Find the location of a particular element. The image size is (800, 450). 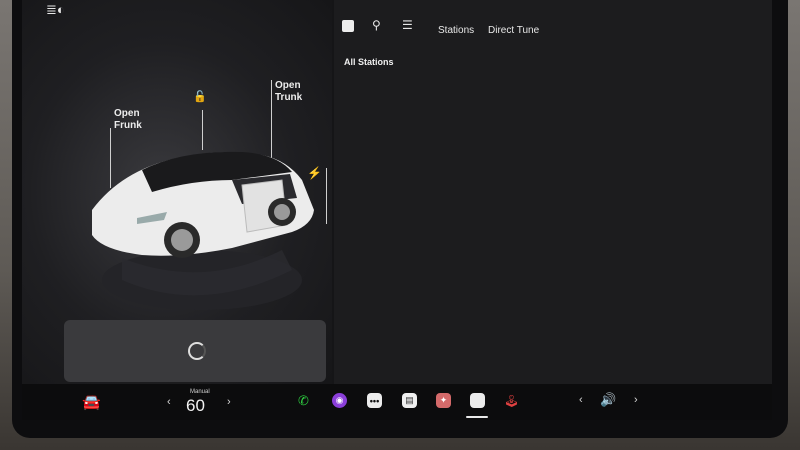

phone-icon: ✆ is located at coordinates (303, 400).